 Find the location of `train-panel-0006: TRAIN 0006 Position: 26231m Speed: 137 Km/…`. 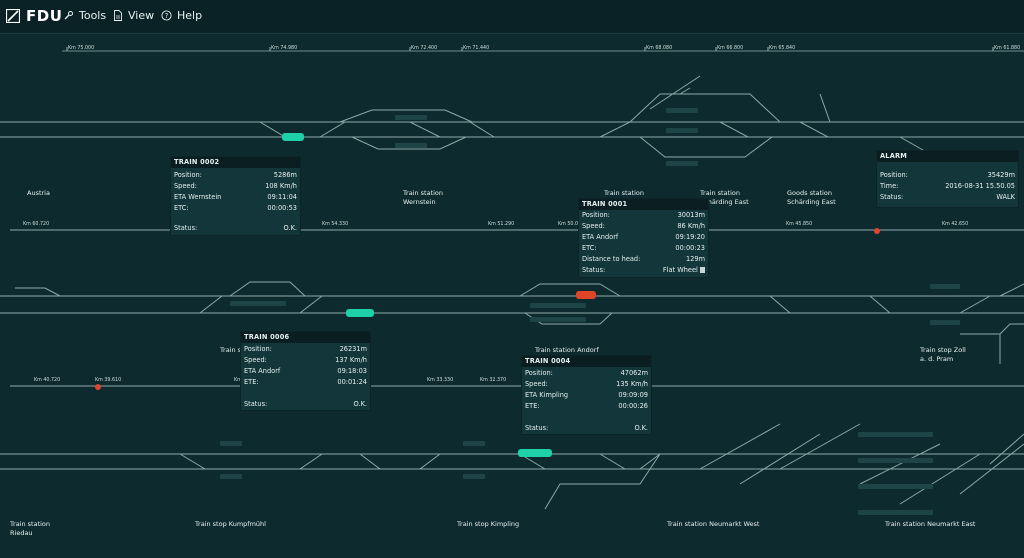

train-panel-0006: TRAIN 0006 Position: 26231m Speed: 137 Km/… is located at coordinates (305, 371).